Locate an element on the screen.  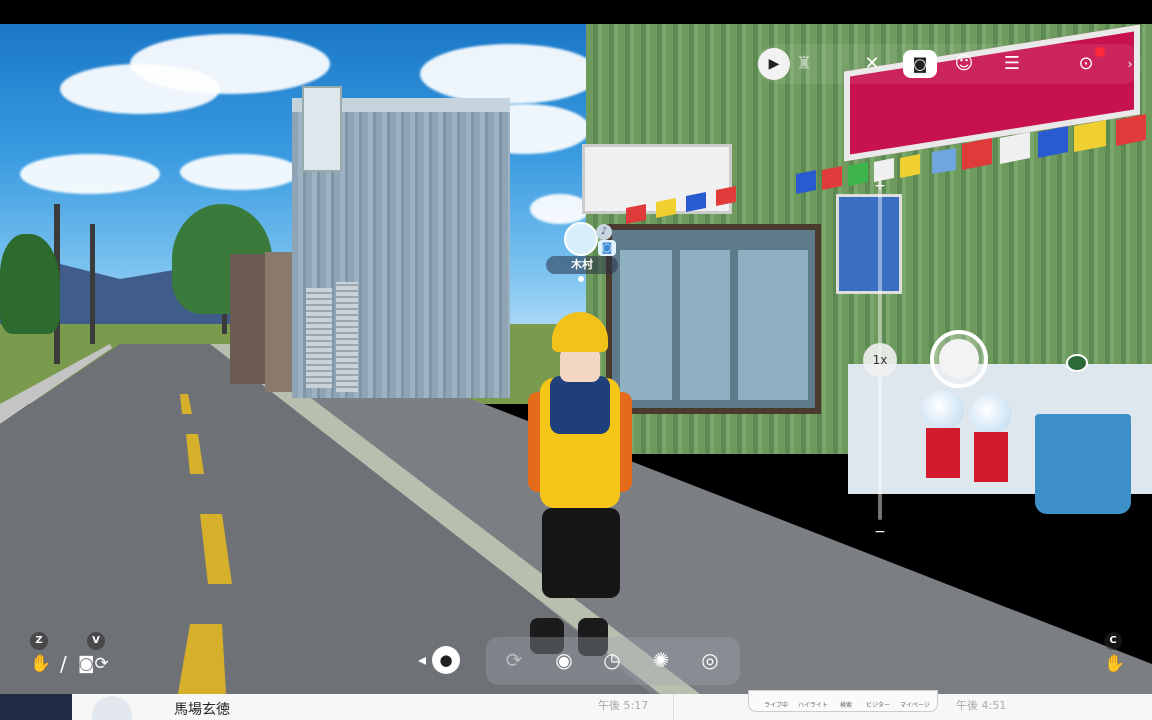
zoom-out-icon: − is located at coordinates (880, 532).